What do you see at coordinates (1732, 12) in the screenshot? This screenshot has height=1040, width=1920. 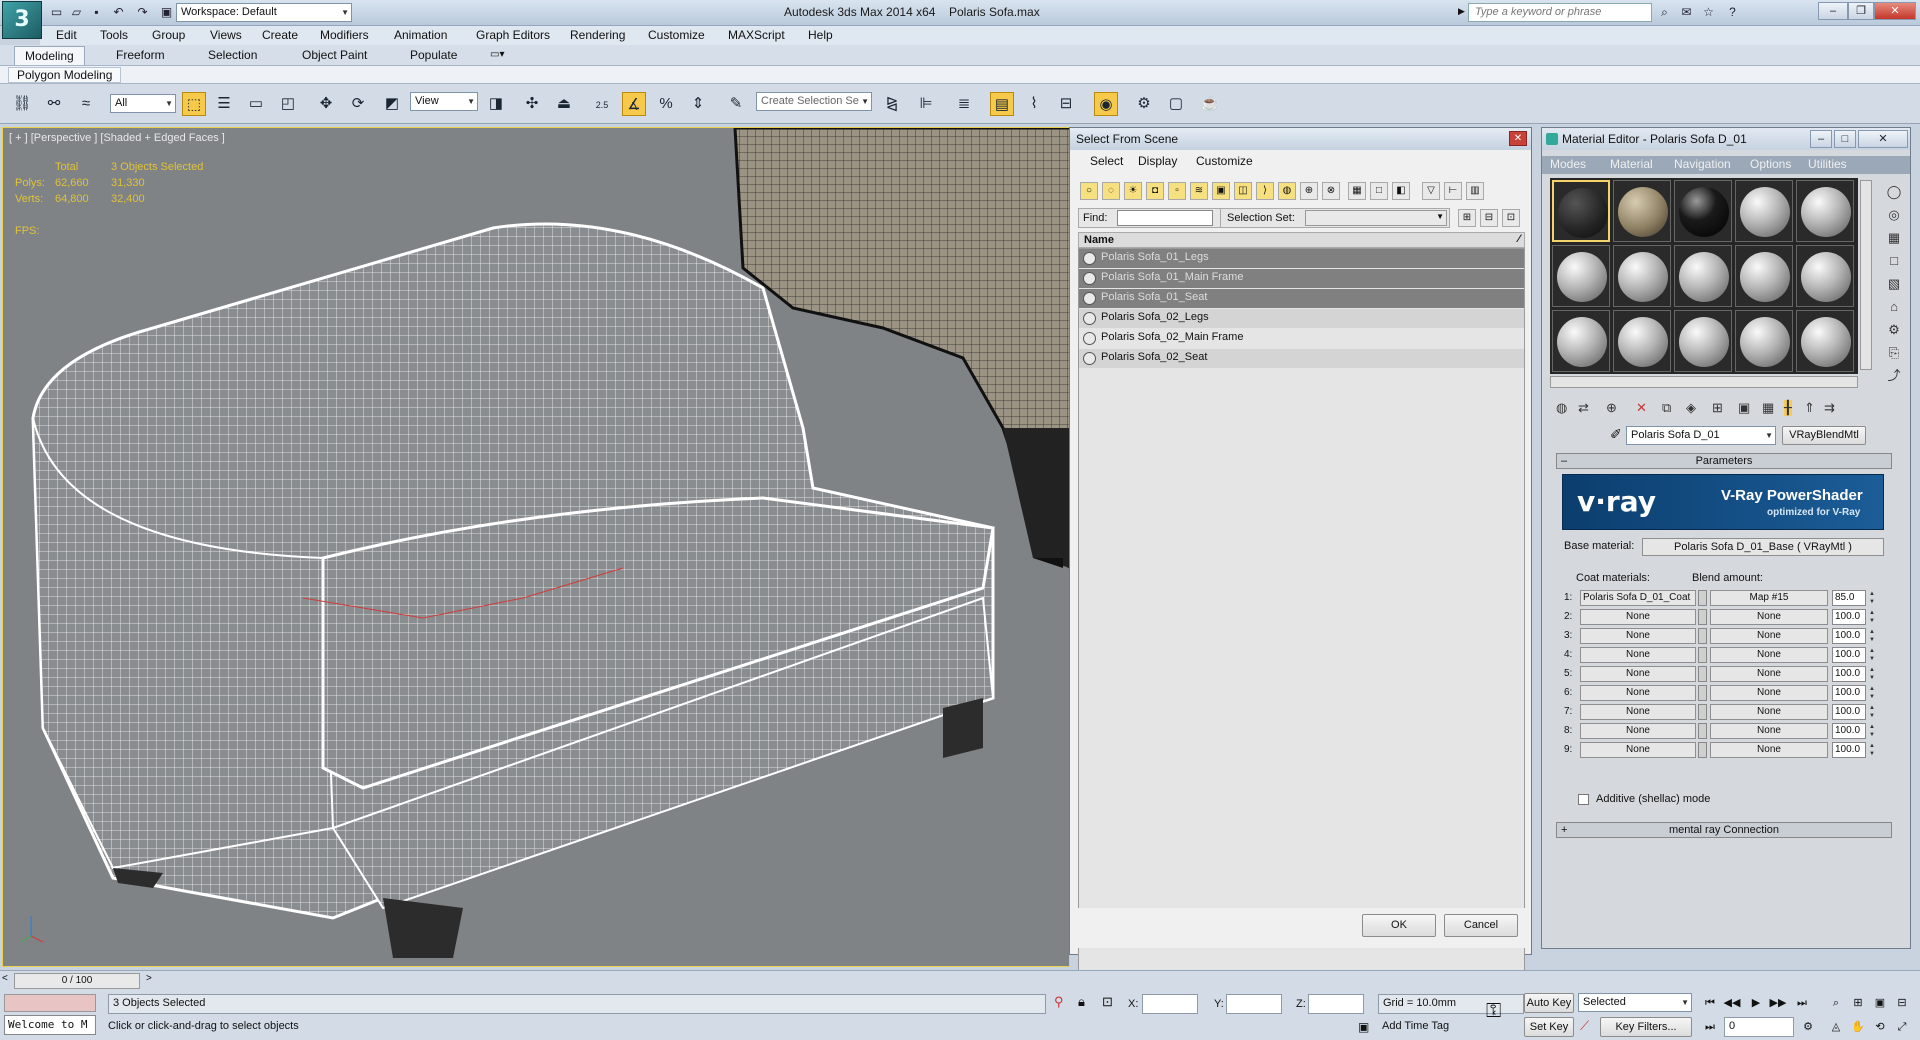 I see `help-icon: ?` at bounding box center [1732, 12].